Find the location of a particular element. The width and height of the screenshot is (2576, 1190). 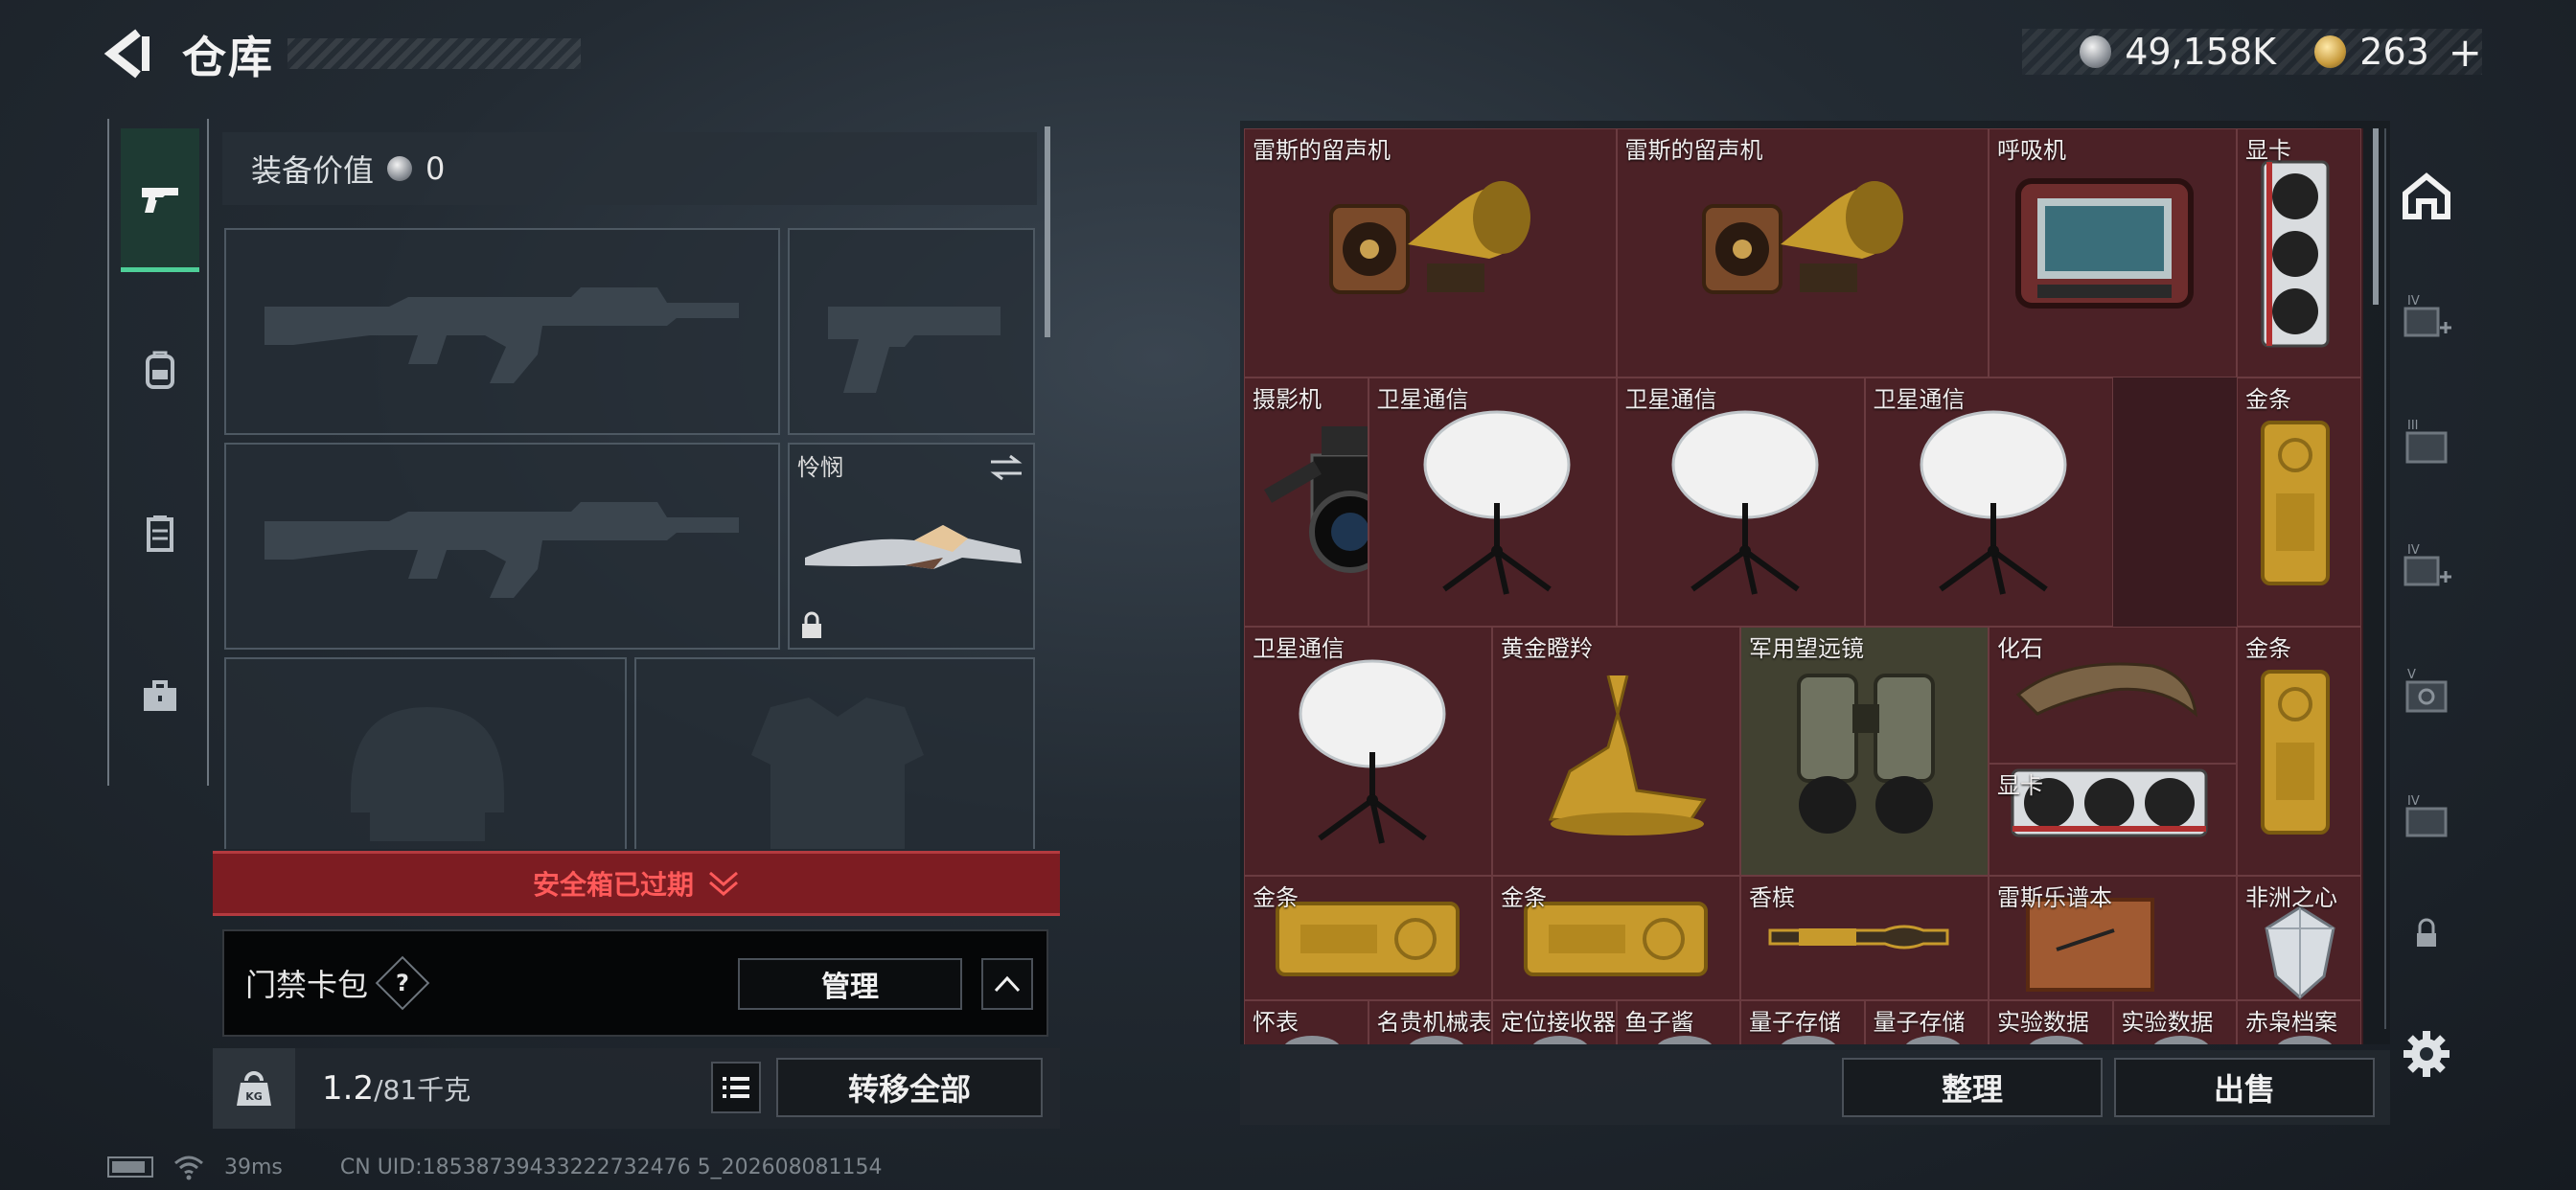

warehouse-item: 名贵机械表 is located at coordinates (1430, 1022).